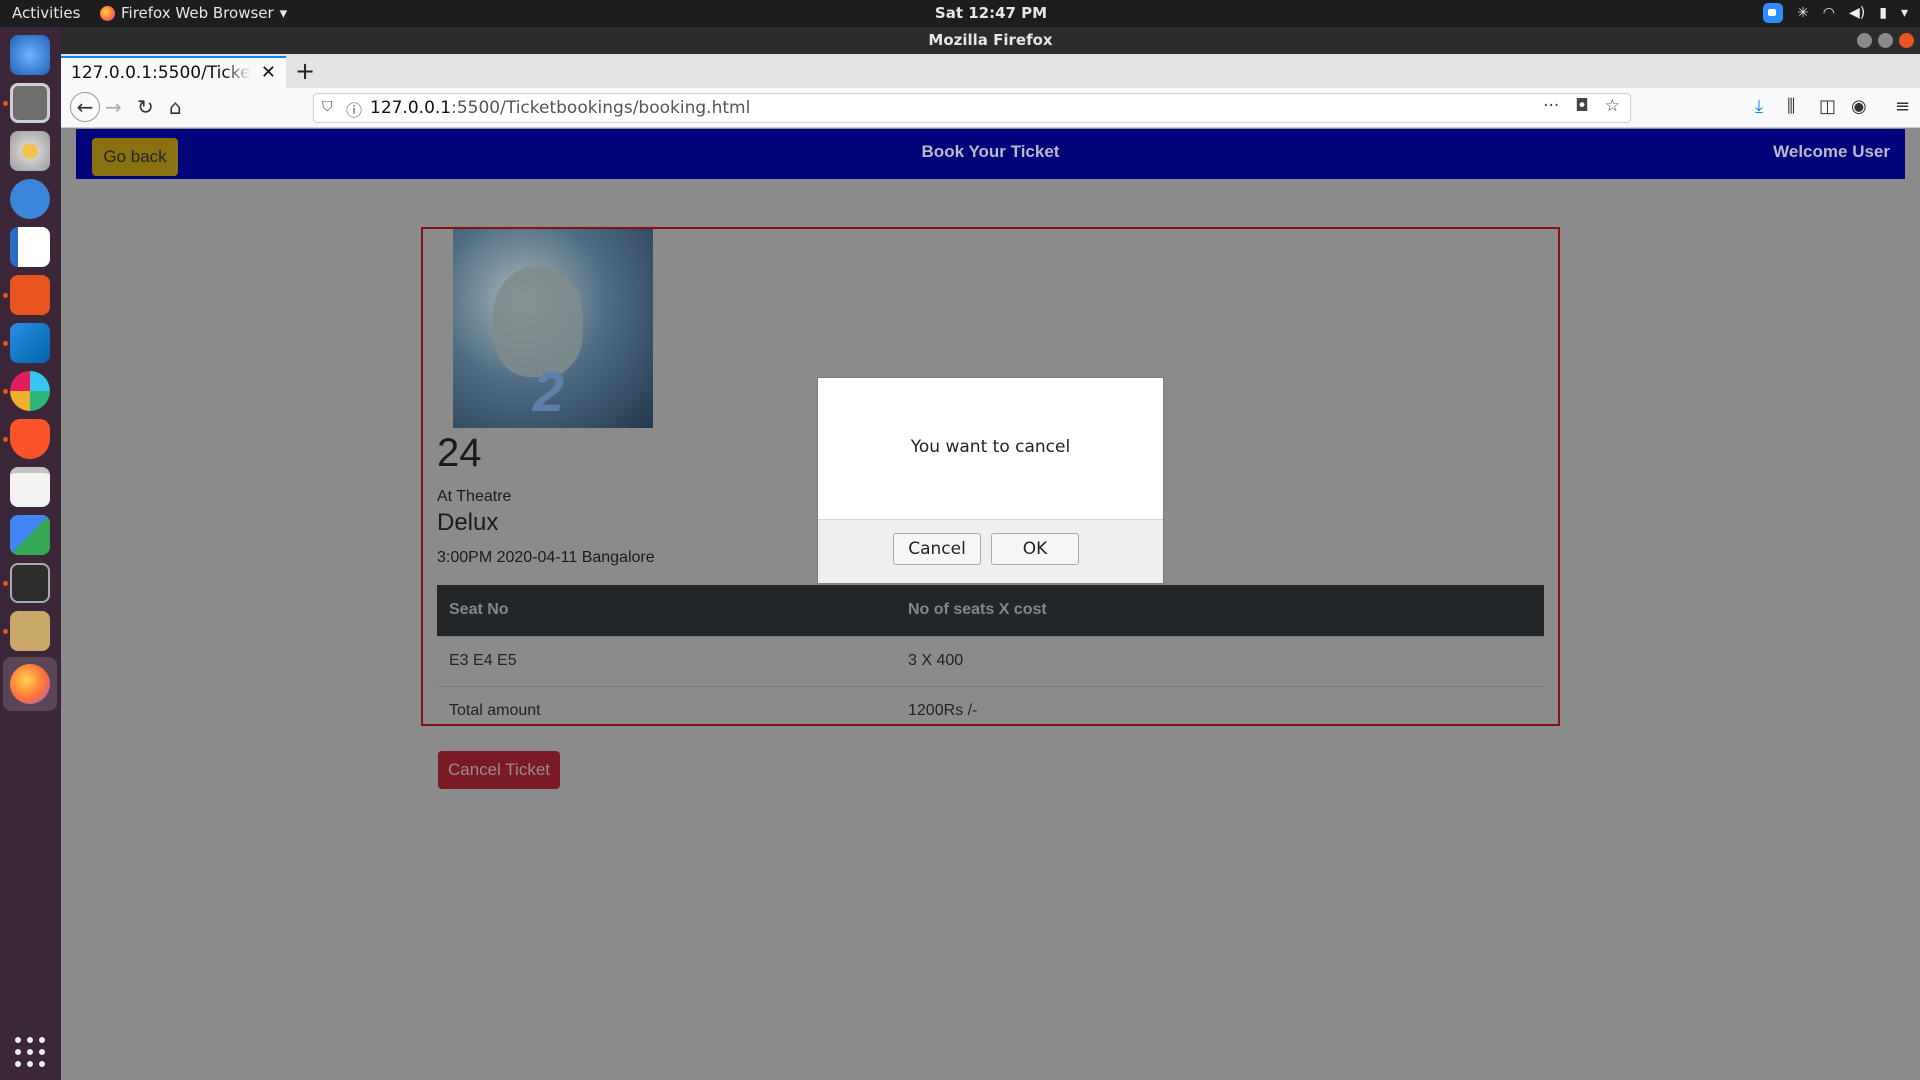 The height and width of the screenshot is (1080, 1920). What do you see at coordinates (666, 610) in the screenshot?
I see `seat-no-header: Seat No` at bounding box center [666, 610].